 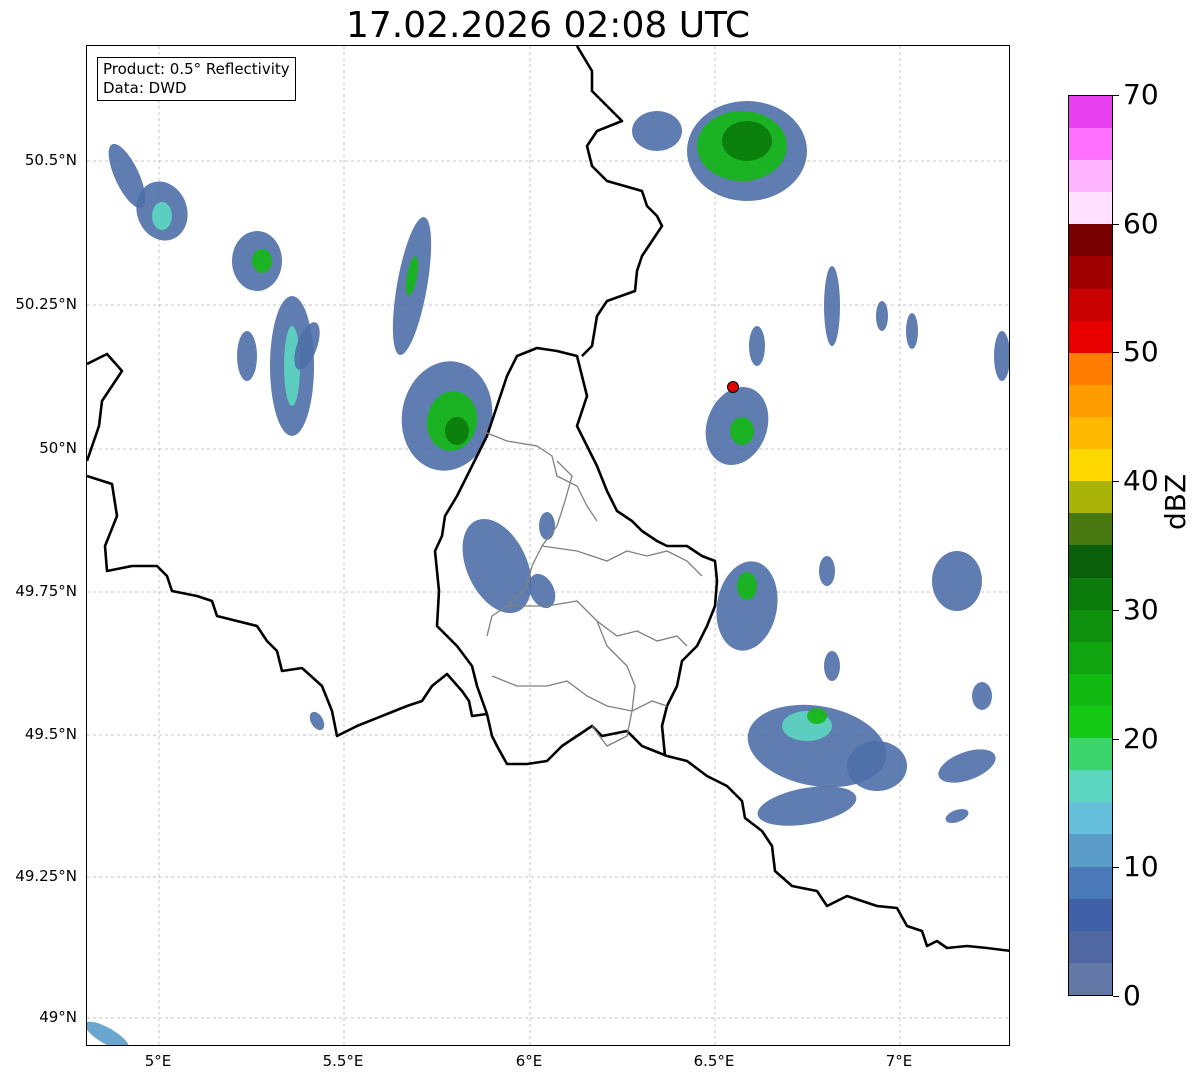 What do you see at coordinates (158, 1061) in the screenshot?
I see `lon-label: 5°E` at bounding box center [158, 1061].